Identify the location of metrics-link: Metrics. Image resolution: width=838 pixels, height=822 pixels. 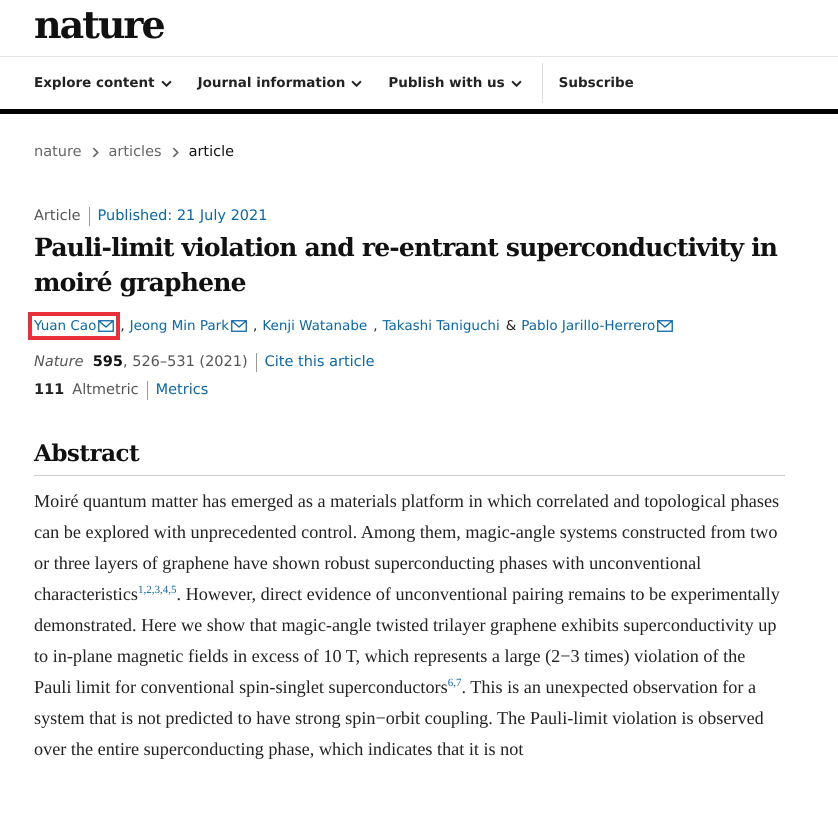
(182, 390).